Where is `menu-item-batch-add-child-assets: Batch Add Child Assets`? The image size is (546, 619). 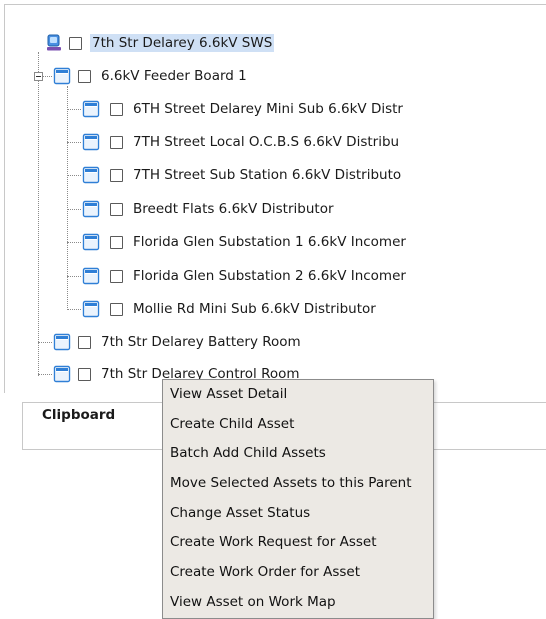
menu-item-batch-add-child-assets: Batch Add Child Assets is located at coordinates (298, 454).